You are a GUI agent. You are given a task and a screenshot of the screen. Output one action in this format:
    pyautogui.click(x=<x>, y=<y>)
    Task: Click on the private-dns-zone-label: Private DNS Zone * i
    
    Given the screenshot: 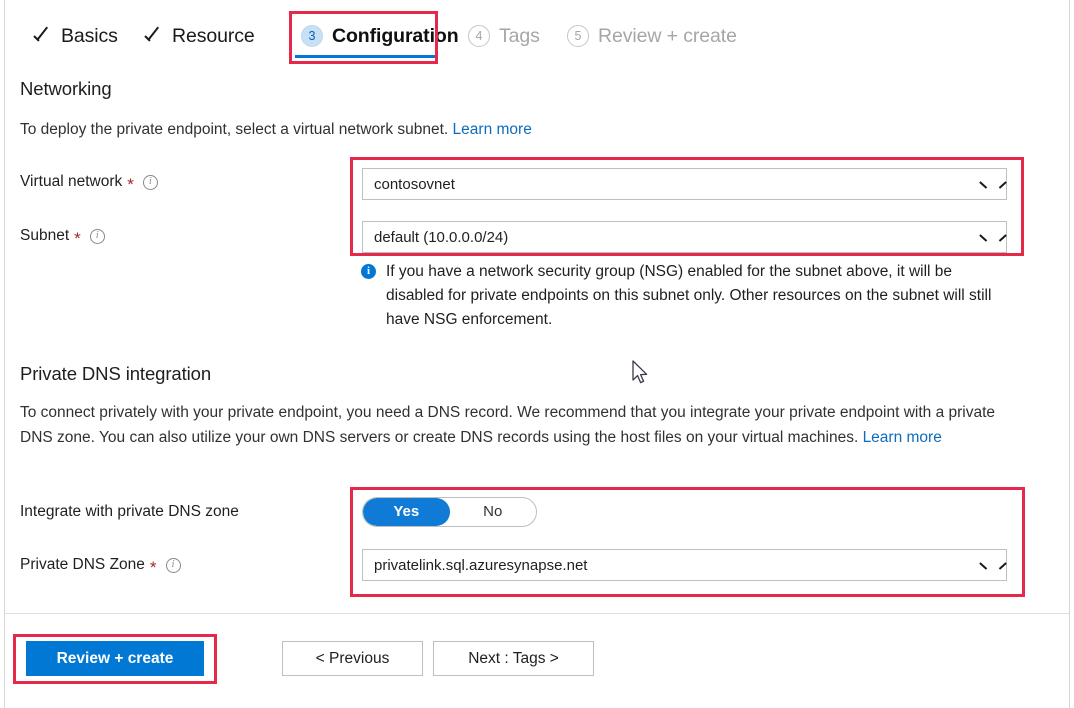 What is the action you would take?
    pyautogui.click(x=100, y=566)
    